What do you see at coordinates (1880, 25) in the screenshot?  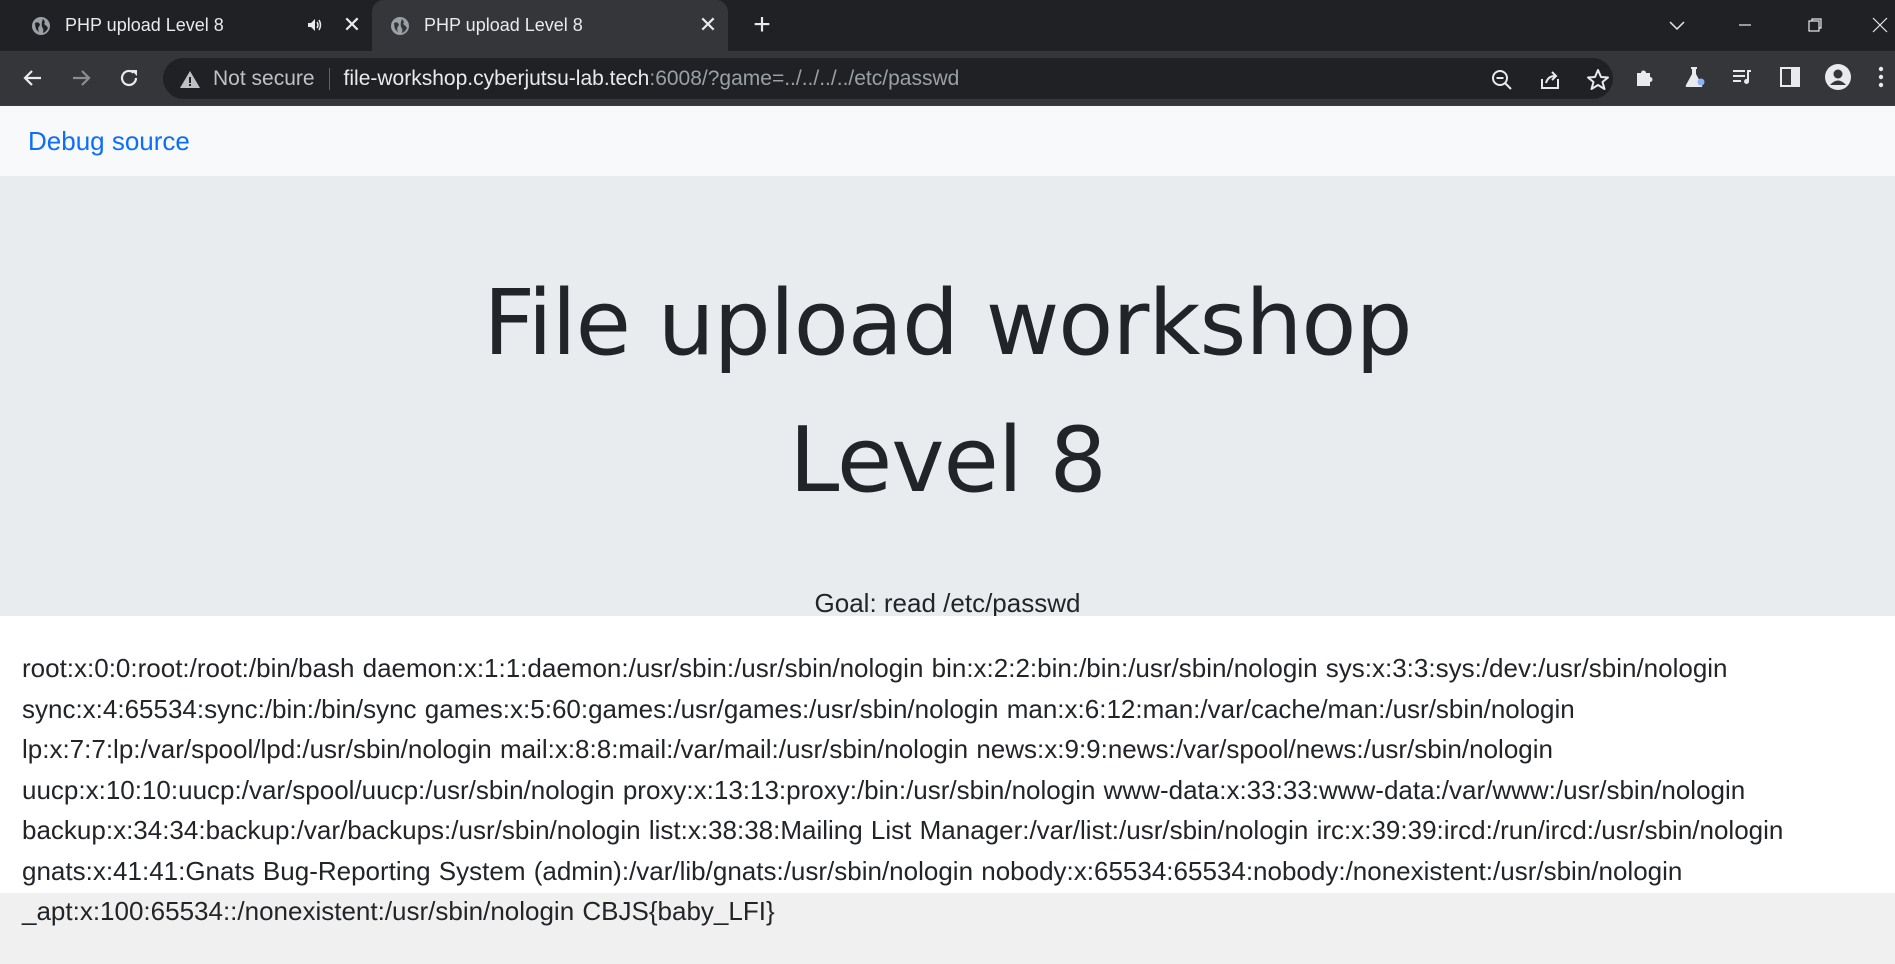 I see `close-window-icon` at bounding box center [1880, 25].